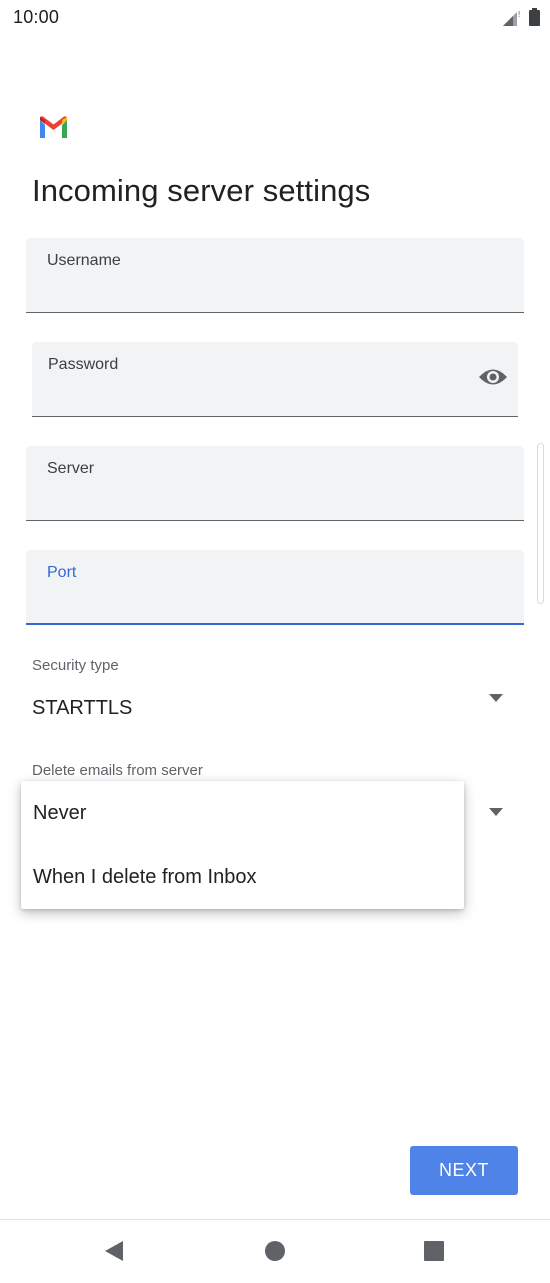 Image resolution: width=550 pixels, height=1283 pixels. What do you see at coordinates (493, 377) in the screenshot?
I see `eye-icon` at bounding box center [493, 377].